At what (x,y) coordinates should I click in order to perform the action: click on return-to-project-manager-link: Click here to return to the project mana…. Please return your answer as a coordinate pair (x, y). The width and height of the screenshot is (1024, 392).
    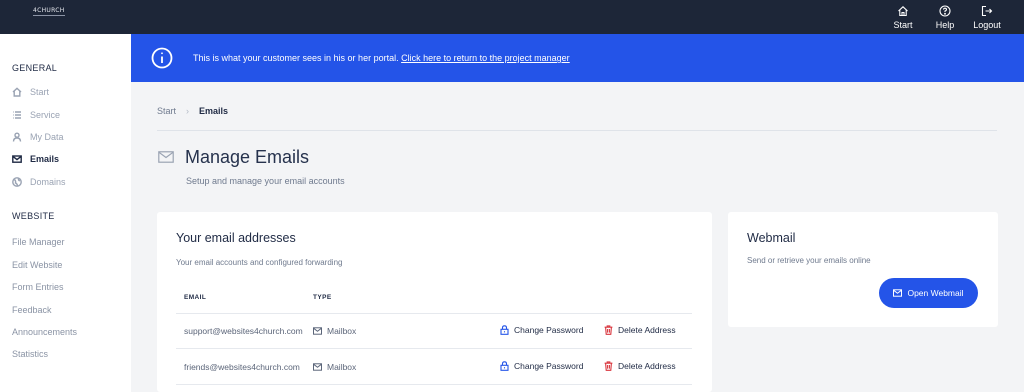
    Looking at the image, I should click on (485, 58).